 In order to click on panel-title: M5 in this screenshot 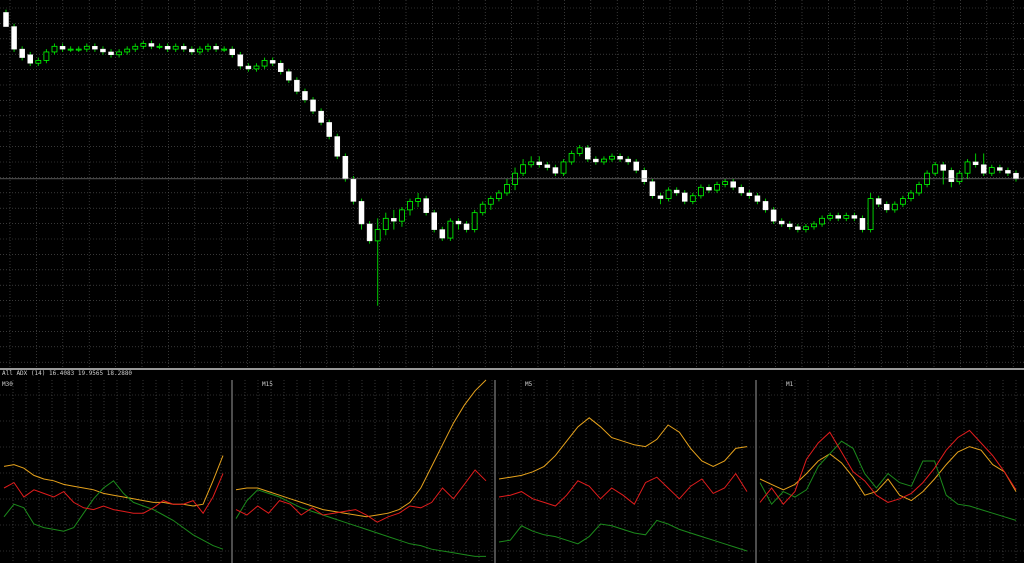, I will do `click(529, 384)`.